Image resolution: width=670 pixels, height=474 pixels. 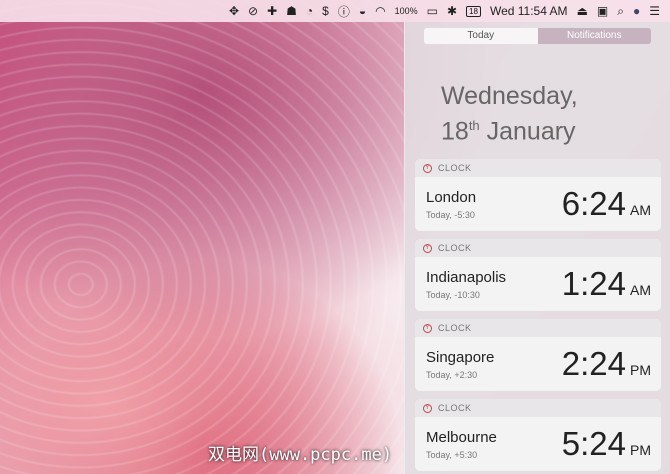 What do you see at coordinates (406, 11) in the screenshot?
I see `battery-percent: 100%` at bounding box center [406, 11].